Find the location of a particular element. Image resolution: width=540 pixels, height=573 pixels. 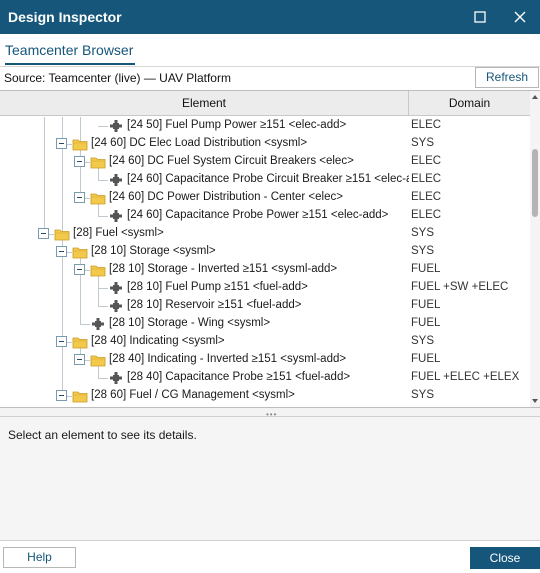

close-window-button is located at coordinates (520, 17).